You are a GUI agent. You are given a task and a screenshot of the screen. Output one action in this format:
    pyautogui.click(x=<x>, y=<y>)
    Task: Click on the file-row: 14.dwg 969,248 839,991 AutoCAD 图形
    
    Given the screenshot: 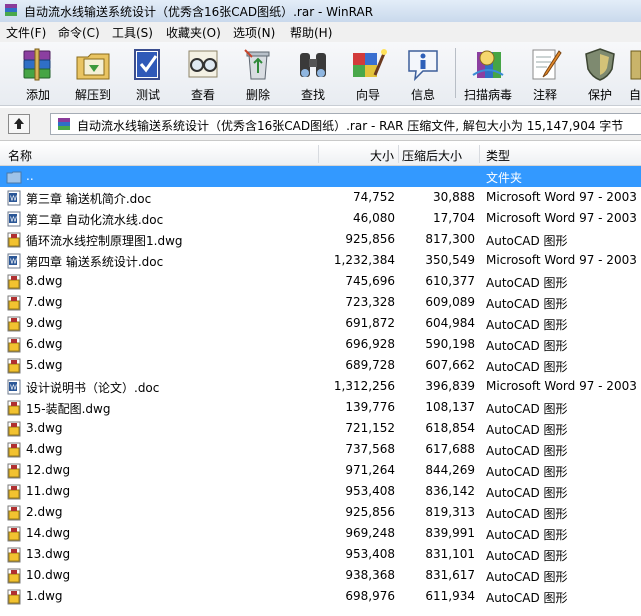 What is the action you would take?
    pyautogui.click(x=320, y=533)
    